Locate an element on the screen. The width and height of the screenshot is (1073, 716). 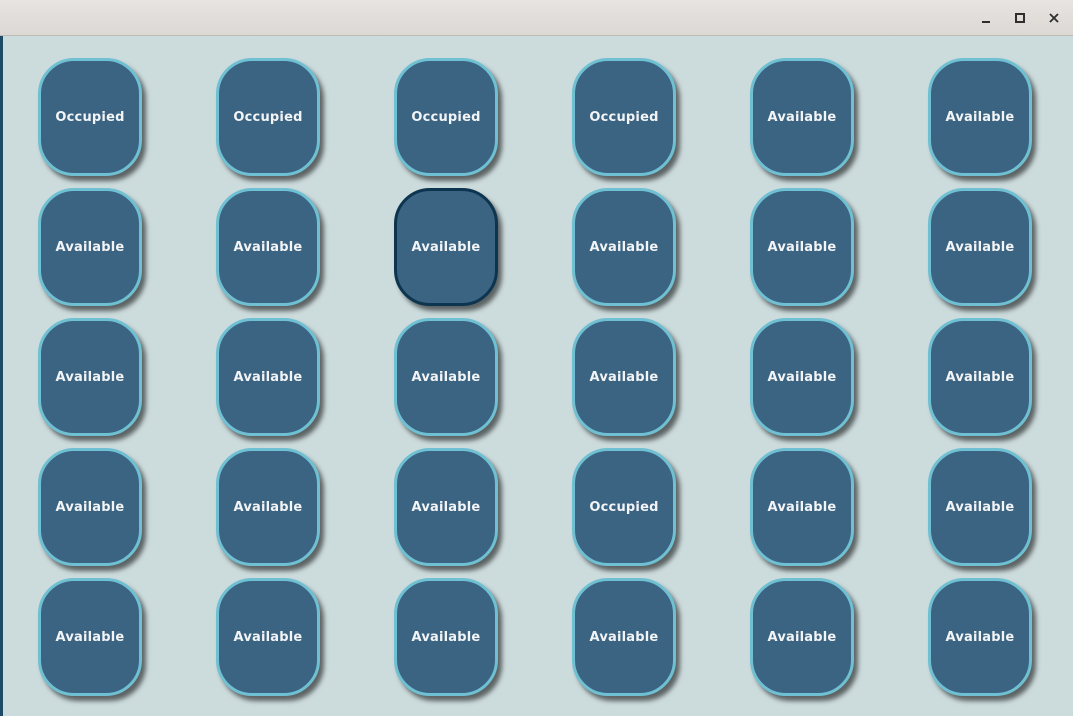
title-bar is located at coordinates (536, 18).